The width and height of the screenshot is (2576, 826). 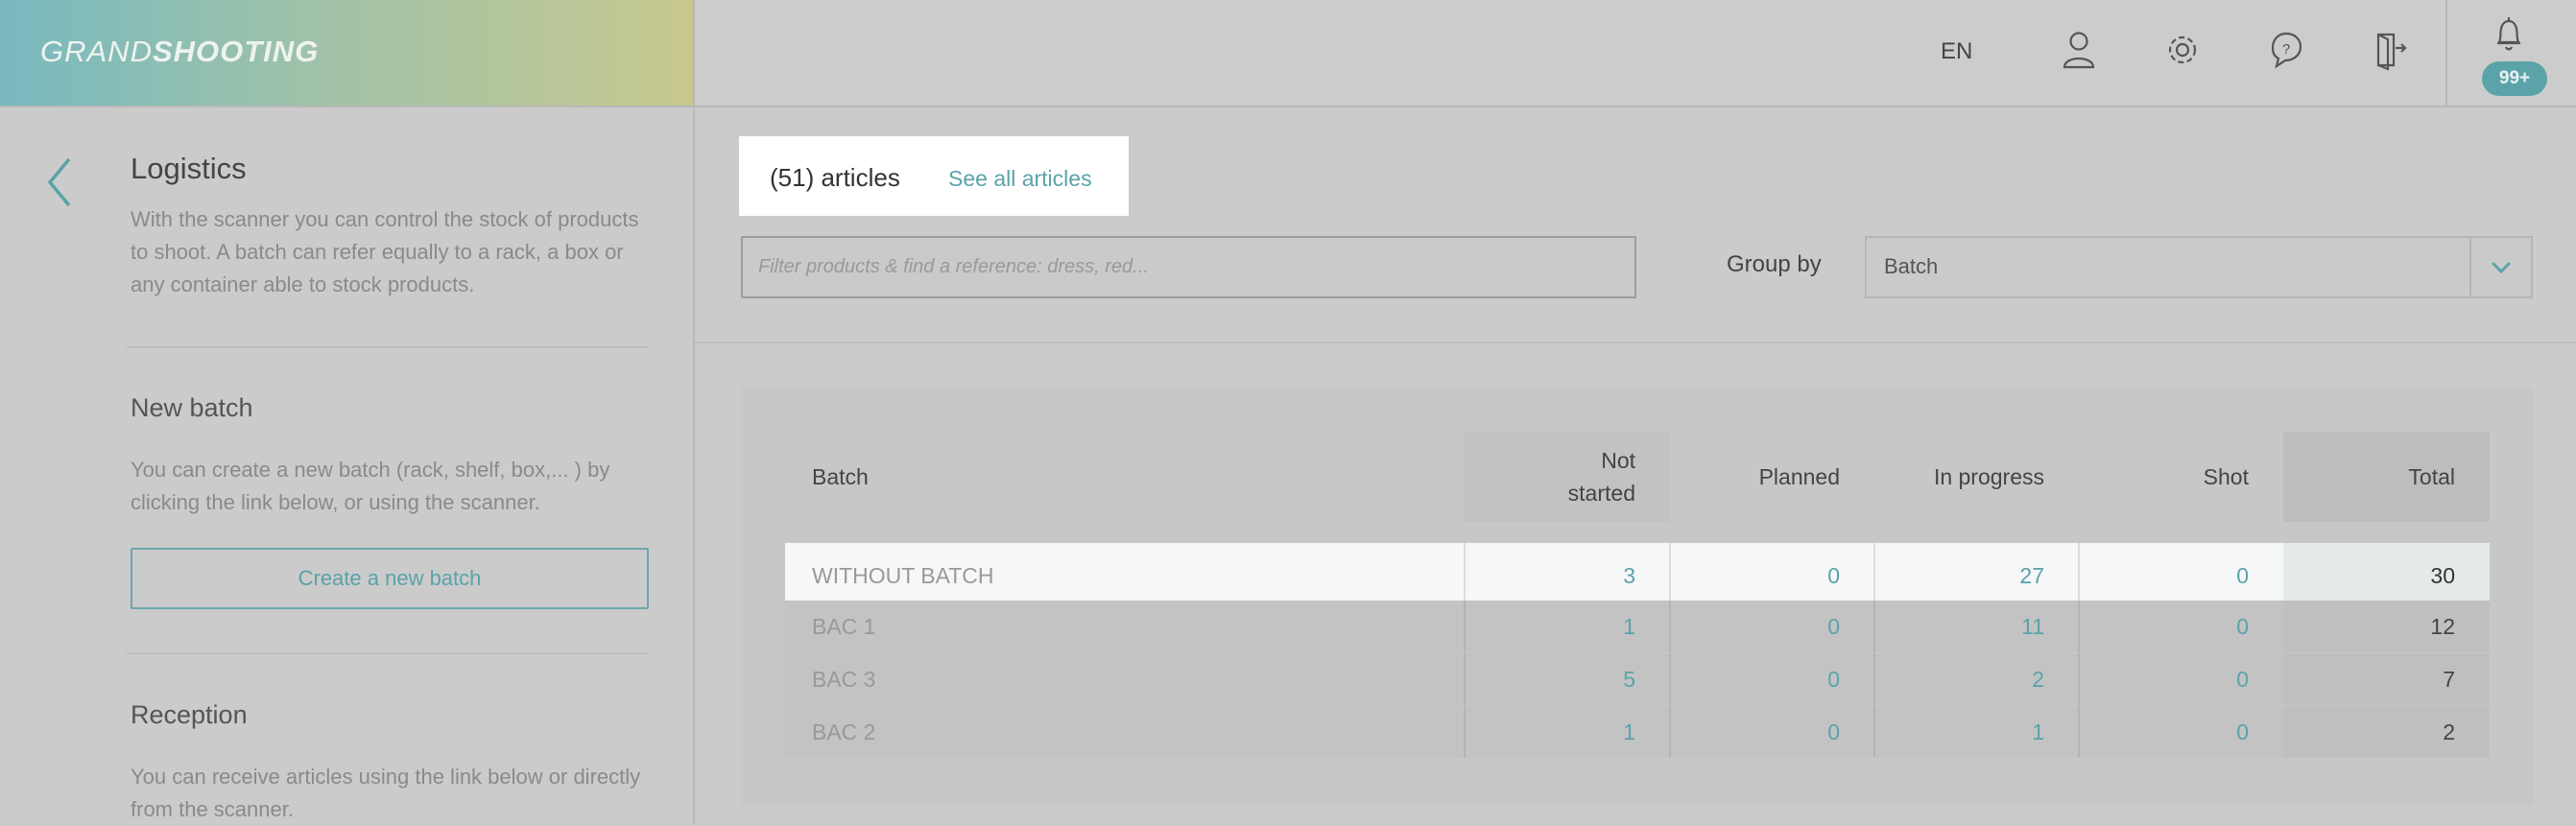 What do you see at coordinates (2386, 576) in the screenshot?
I see `row-total: 30` at bounding box center [2386, 576].